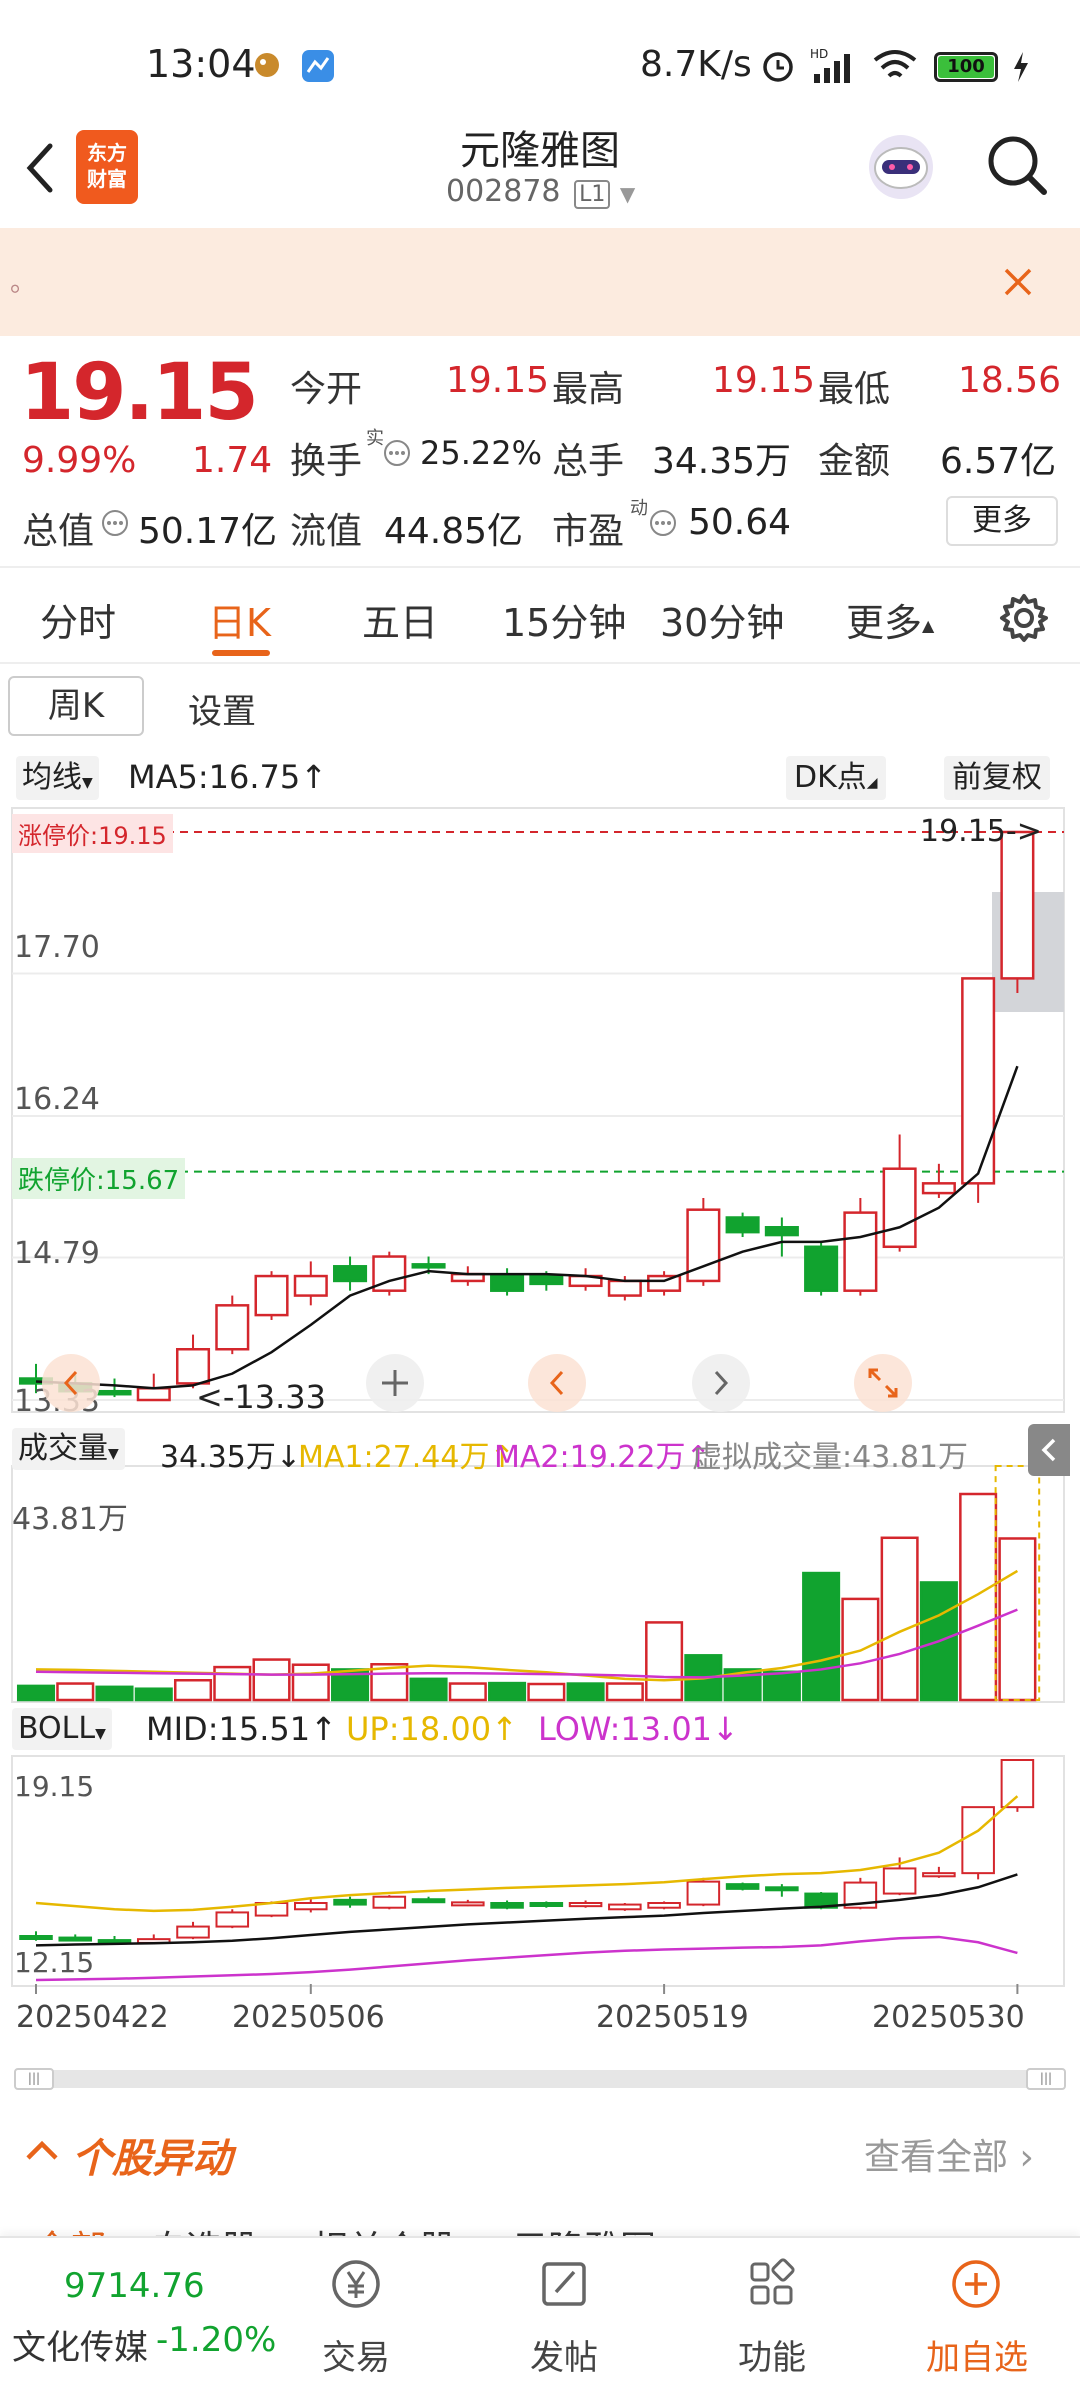 The height and width of the screenshot is (2400, 1080). I want to click on ma1-readout: MA1:27.44万↑, so click(406, 1454).